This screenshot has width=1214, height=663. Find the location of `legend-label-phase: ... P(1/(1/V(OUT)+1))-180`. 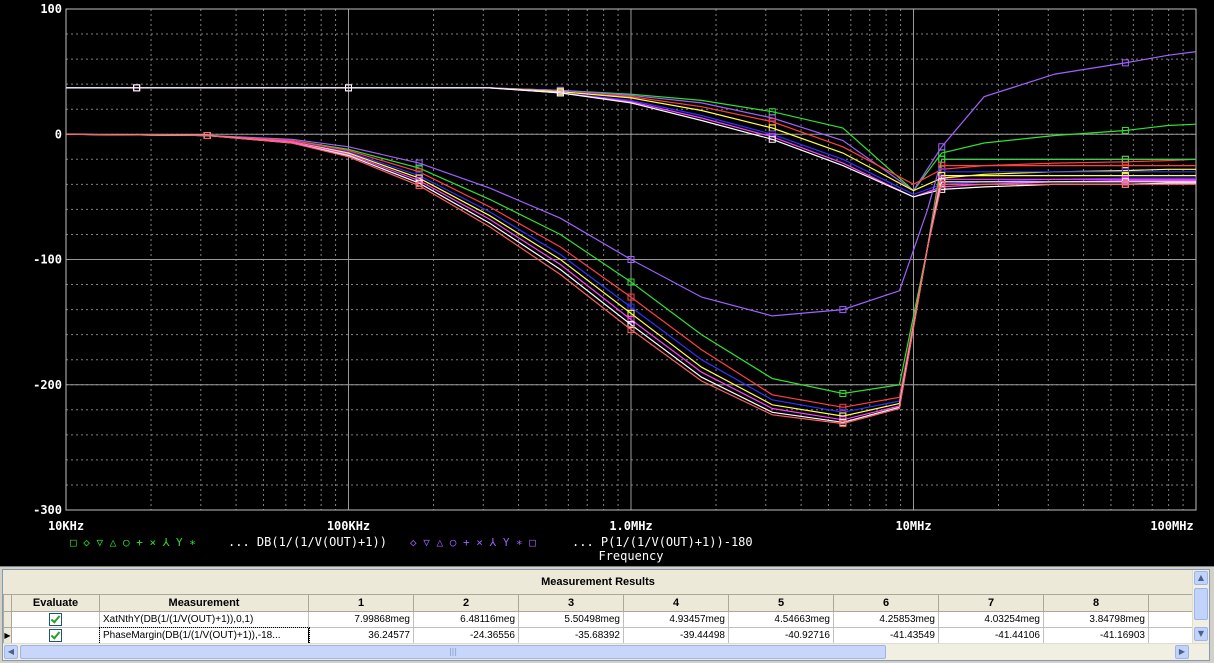

legend-label-phase: ... P(1/(1/V(OUT)+1))-180 is located at coordinates (662, 542).